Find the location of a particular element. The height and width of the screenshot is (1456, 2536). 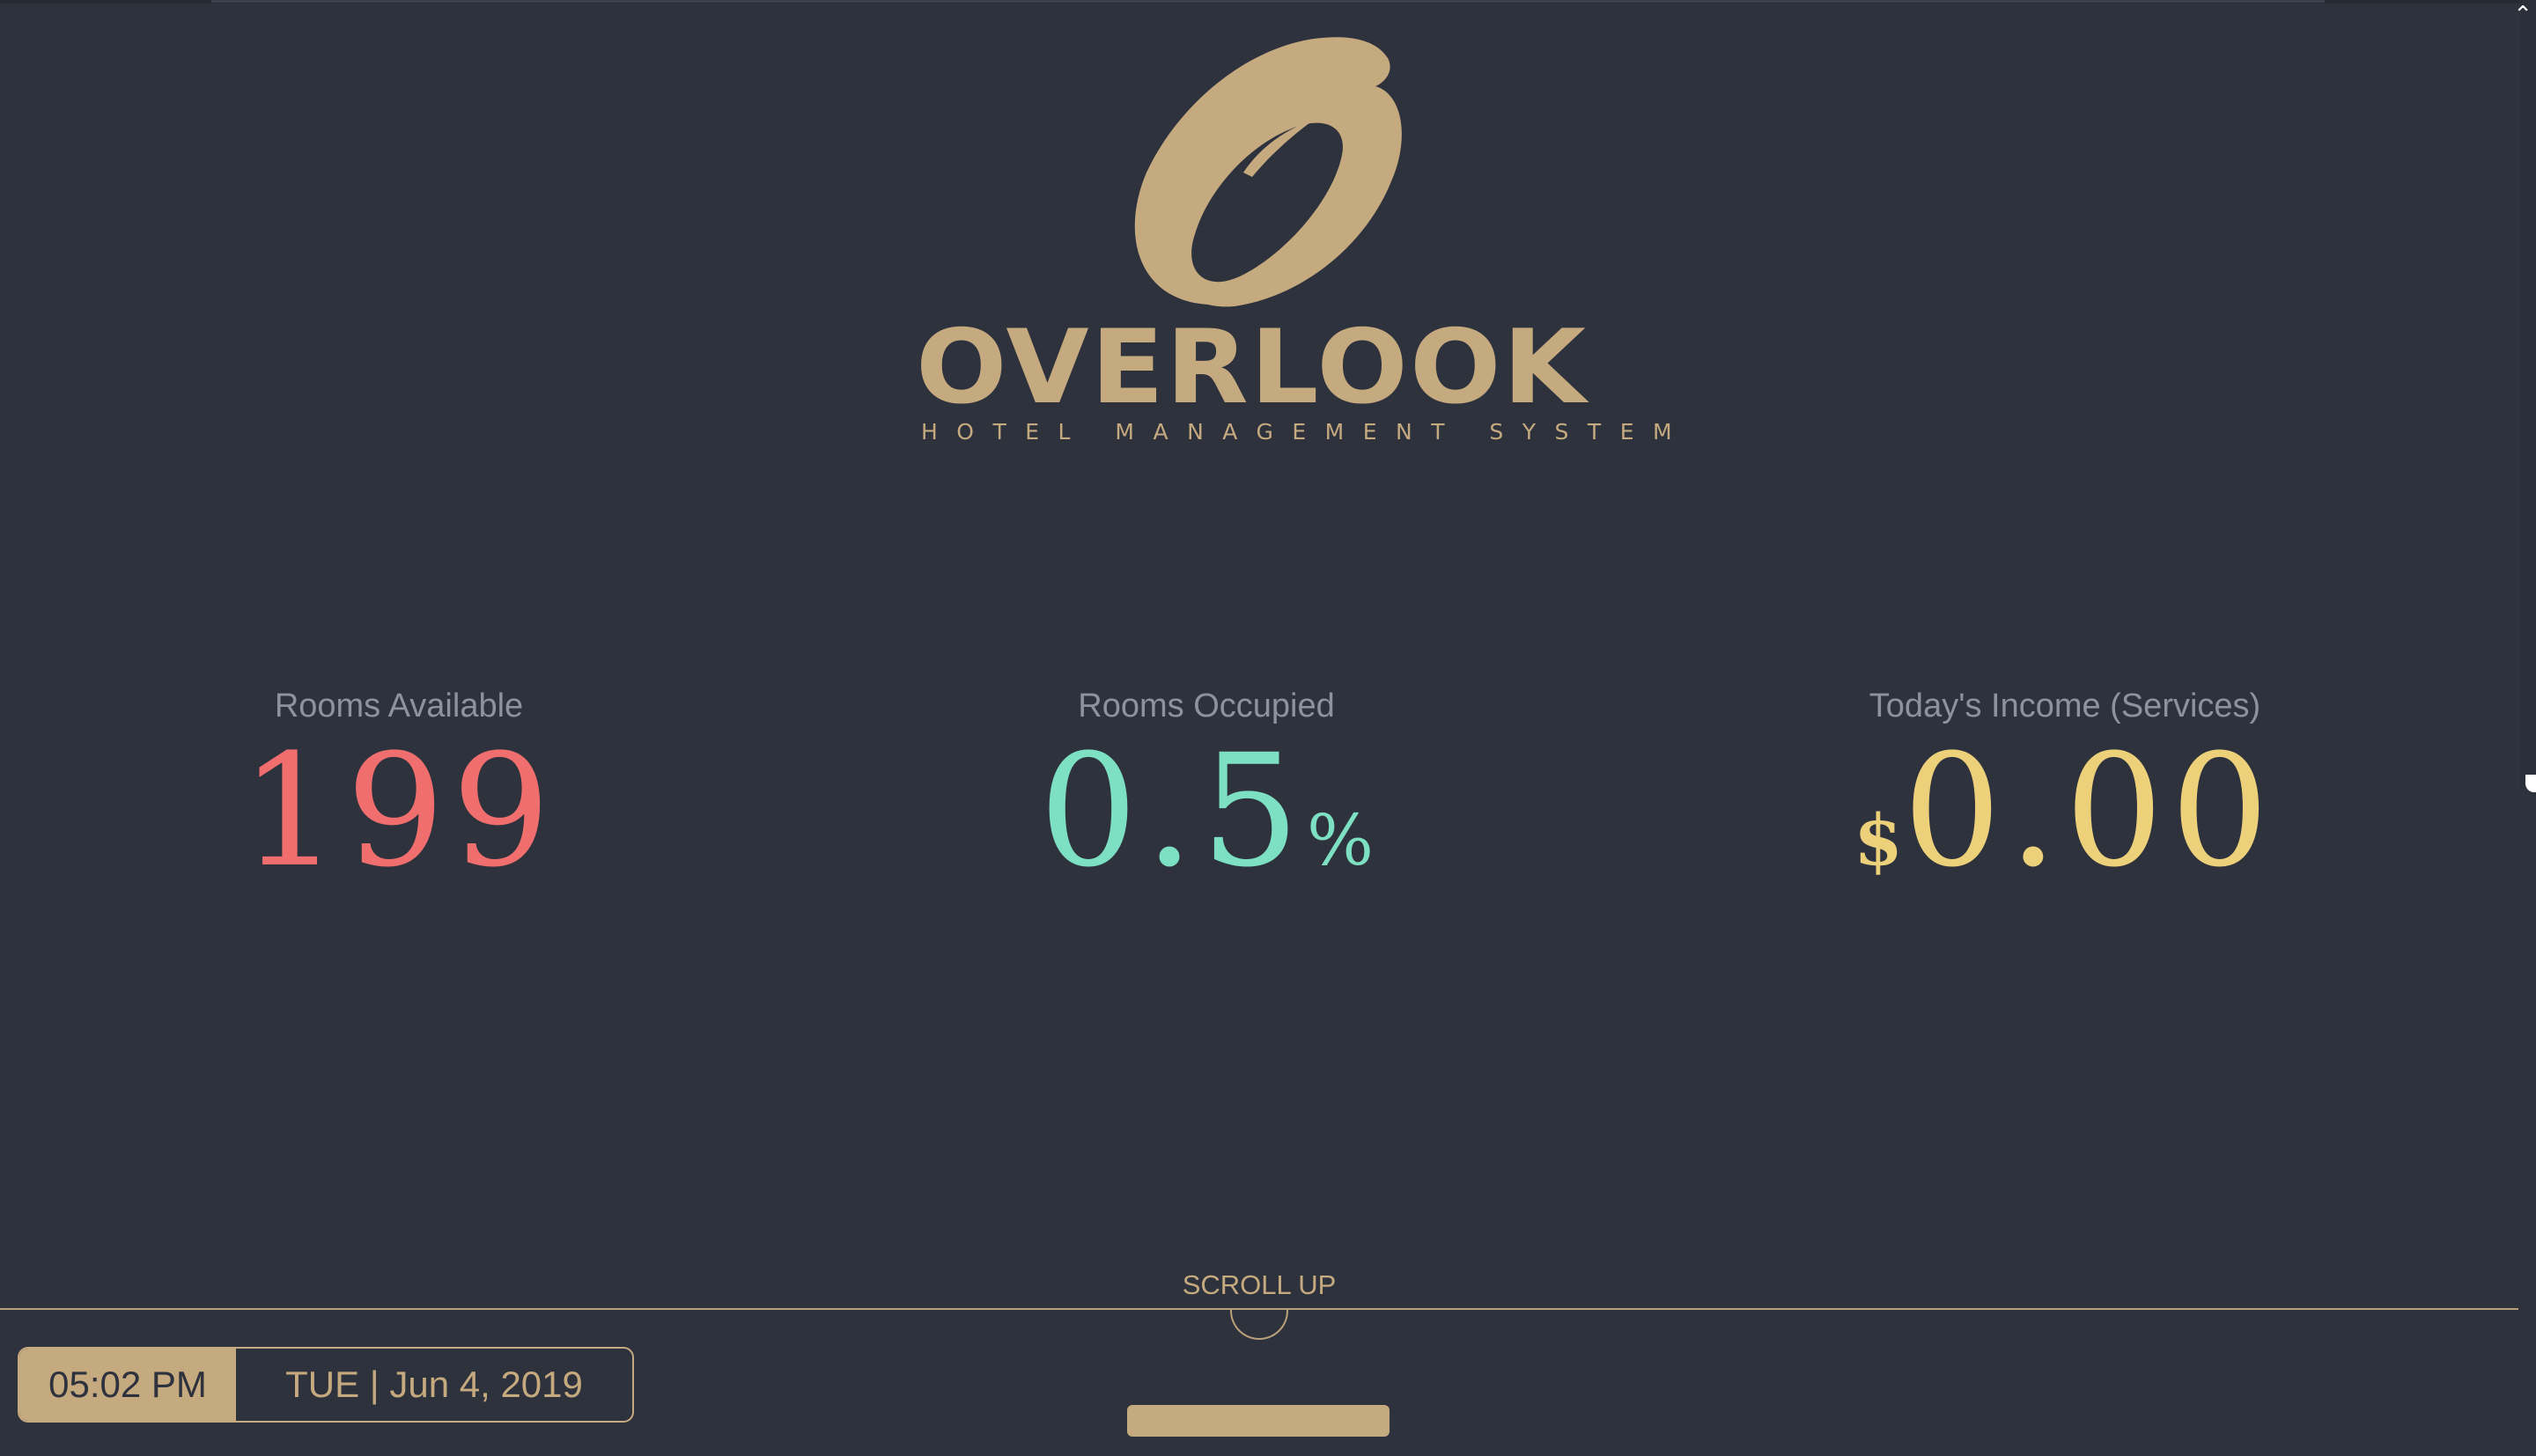

scroll-up-notch-icon is located at coordinates (1259, 1325).